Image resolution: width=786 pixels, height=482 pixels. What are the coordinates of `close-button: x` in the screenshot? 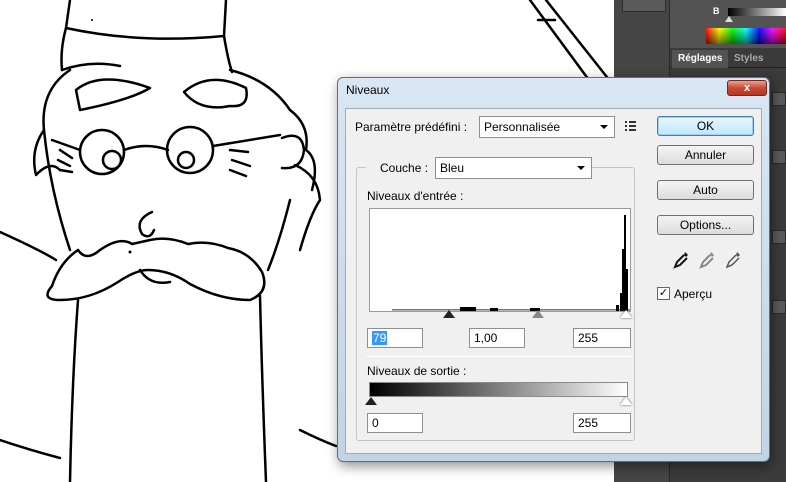 It's located at (747, 88).